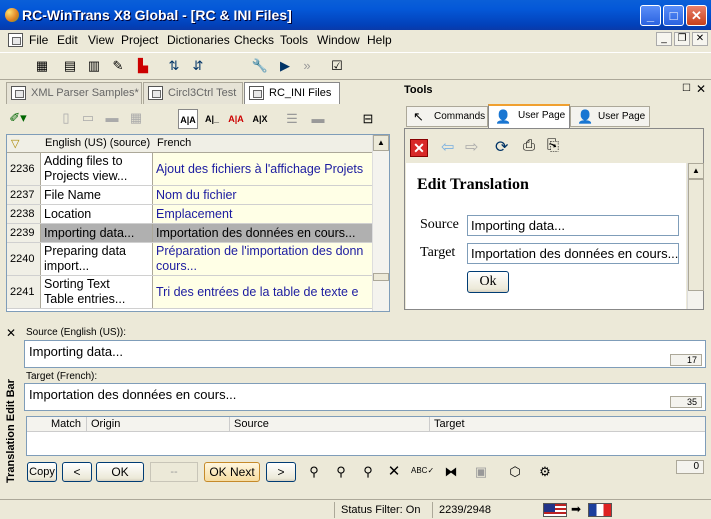  Describe the element at coordinates (471, 147) in the screenshot. I see `arrow-right-icon: ⇨` at that location.